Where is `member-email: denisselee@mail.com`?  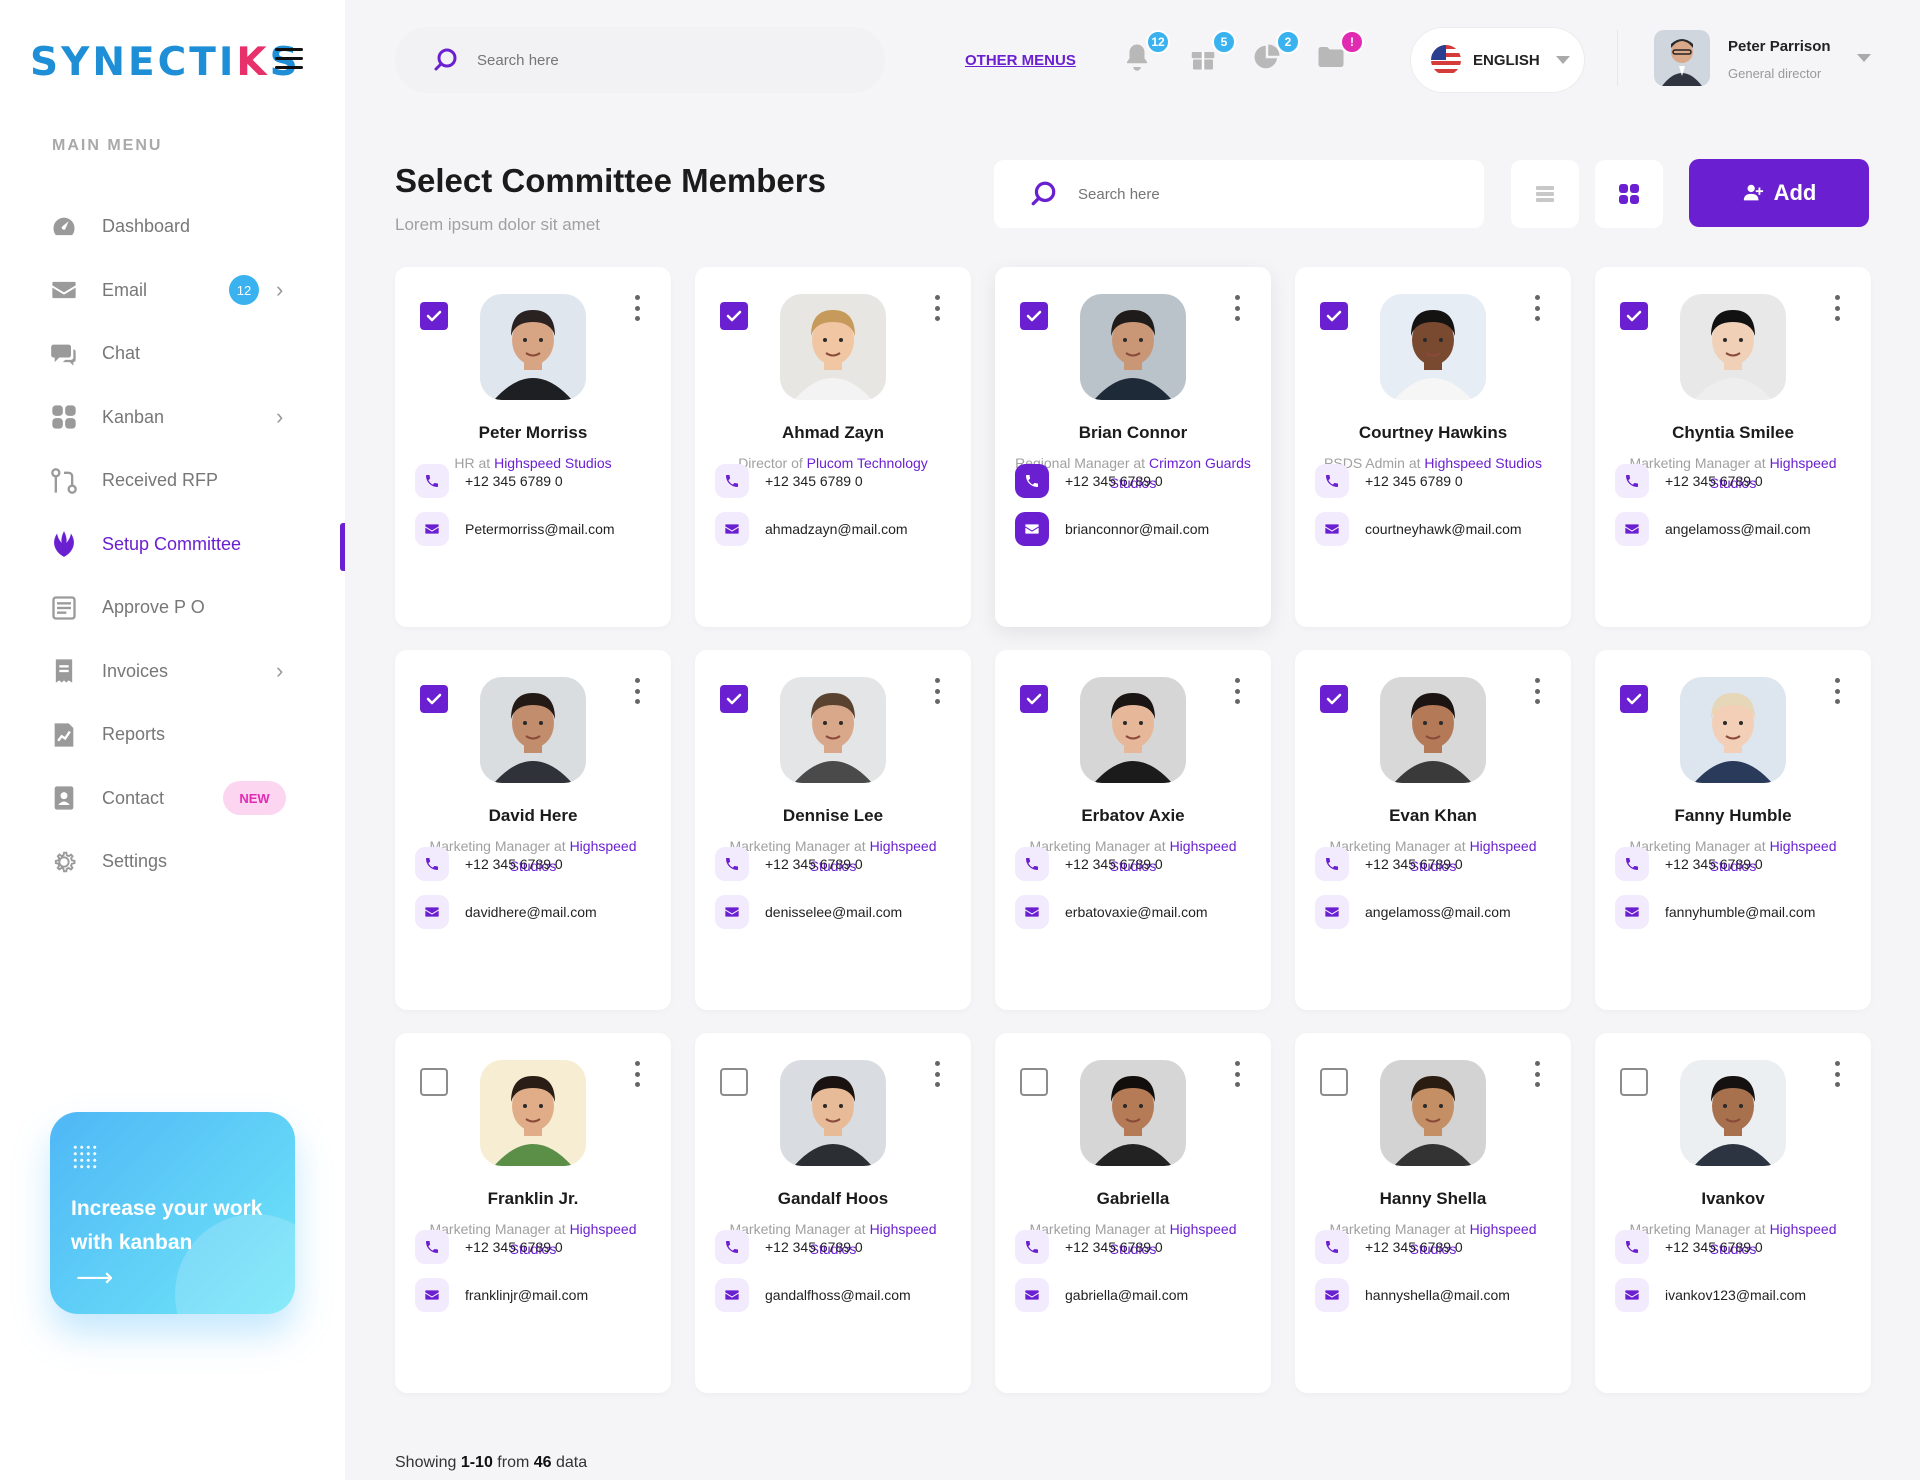 member-email: denisselee@mail.com is located at coordinates (833, 912).